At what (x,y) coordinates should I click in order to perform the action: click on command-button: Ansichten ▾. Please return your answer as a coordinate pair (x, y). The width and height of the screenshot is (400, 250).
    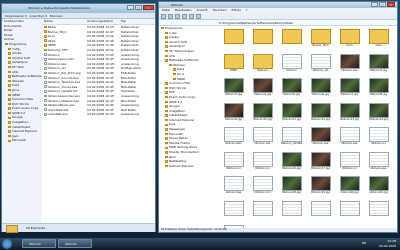
    Looking at the image, I should click on (38, 15).